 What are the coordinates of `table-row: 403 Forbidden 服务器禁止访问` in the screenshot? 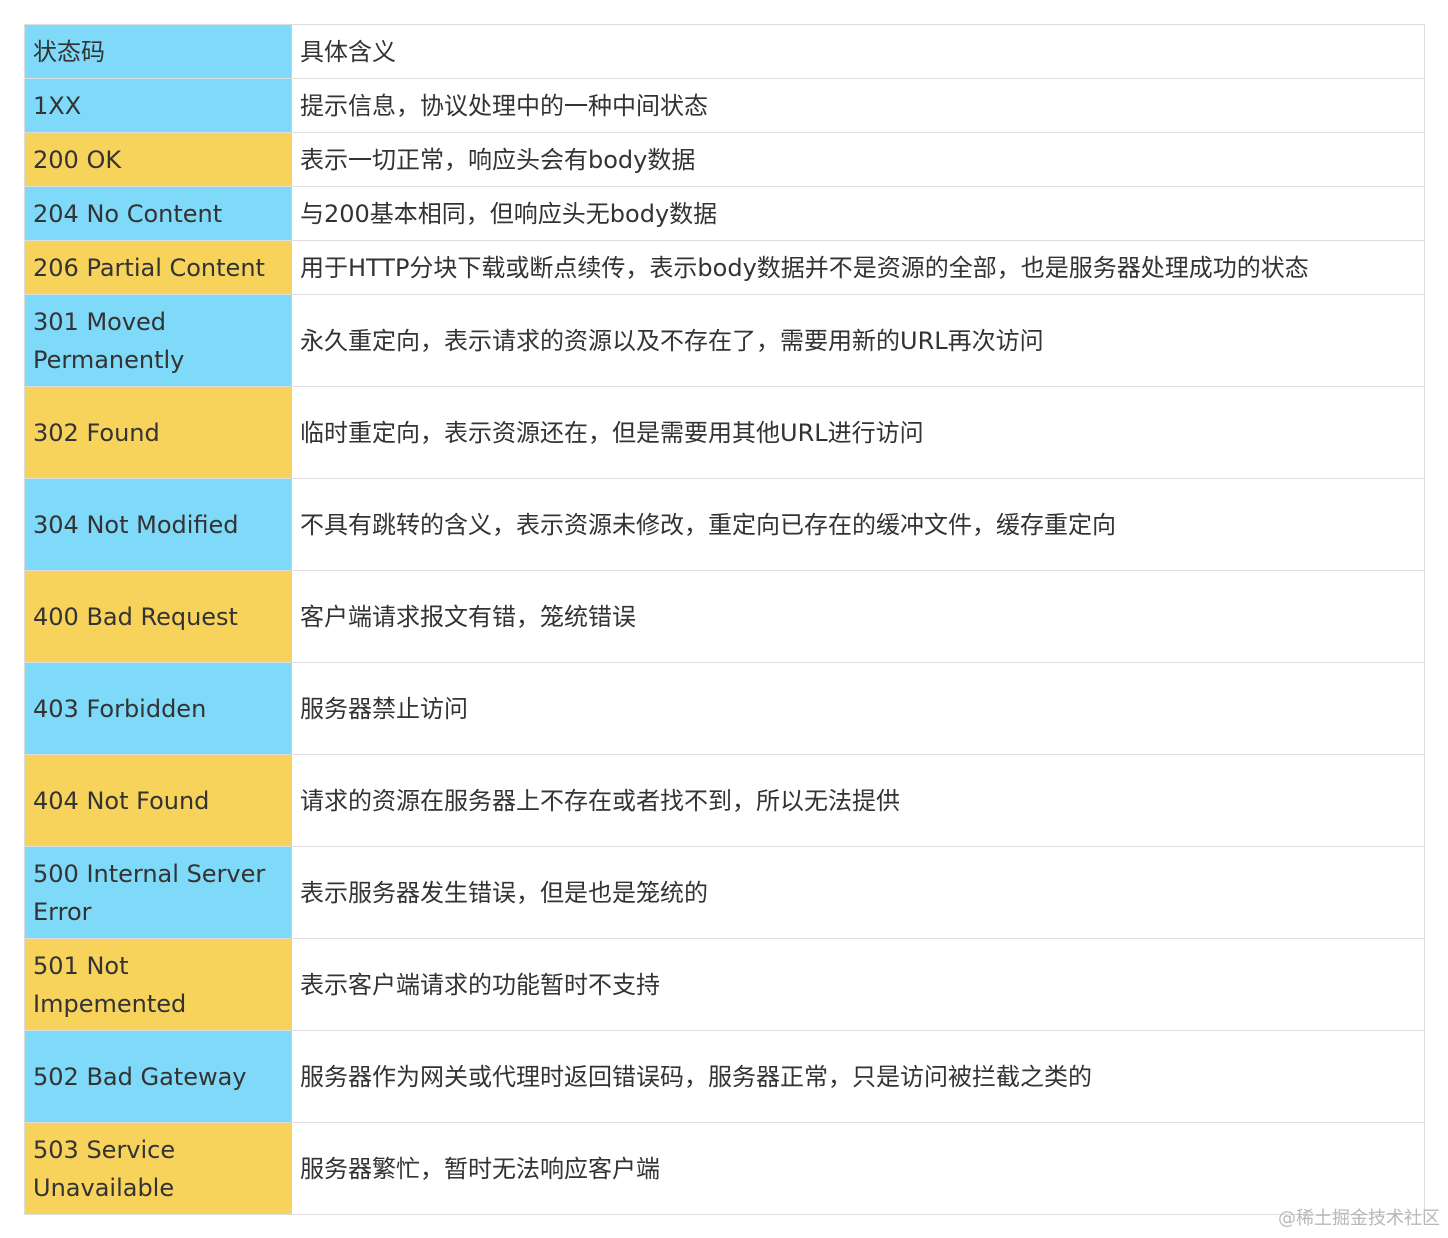 It's located at (724, 708).